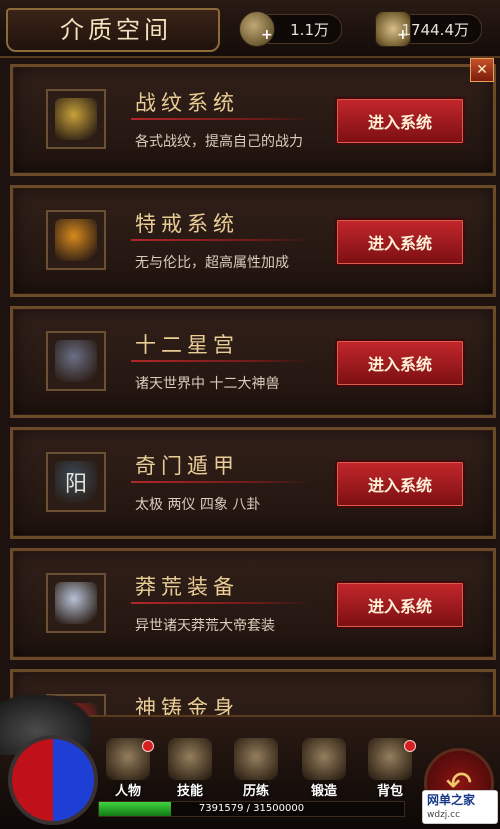 The width and height of the screenshot is (500, 829). What do you see at coordinates (255, 791) in the screenshot?
I see `nav-label: 历练` at bounding box center [255, 791].